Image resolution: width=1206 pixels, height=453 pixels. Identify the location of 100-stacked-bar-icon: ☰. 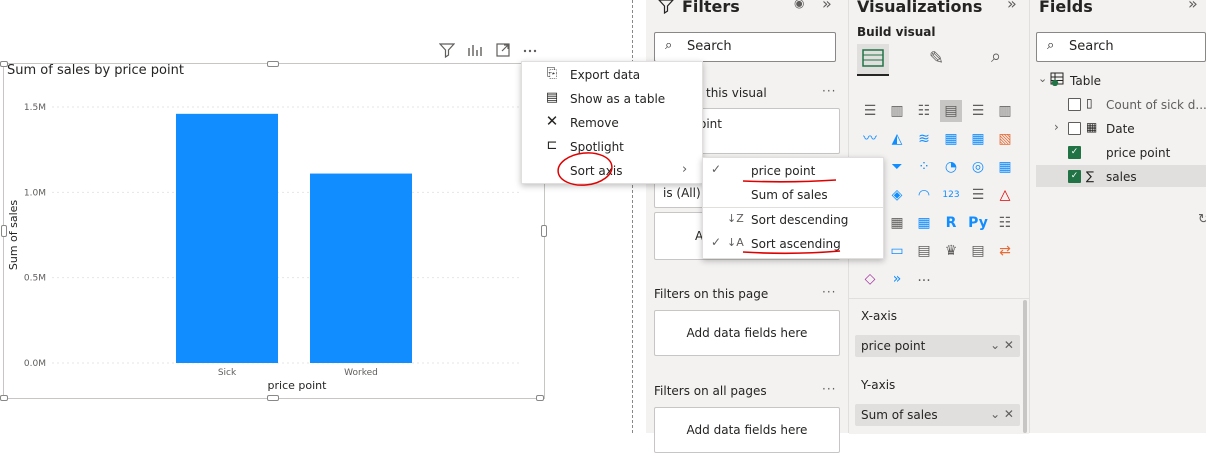
(978, 111).